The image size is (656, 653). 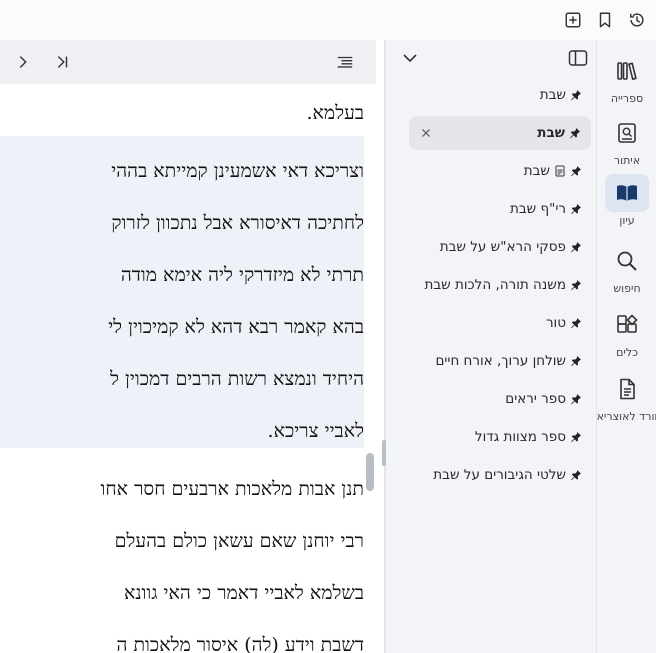 What do you see at coordinates (535, 399) in the screenshot?
I see `open-book-label: ספר יראים` at bounding box center [535, 399].